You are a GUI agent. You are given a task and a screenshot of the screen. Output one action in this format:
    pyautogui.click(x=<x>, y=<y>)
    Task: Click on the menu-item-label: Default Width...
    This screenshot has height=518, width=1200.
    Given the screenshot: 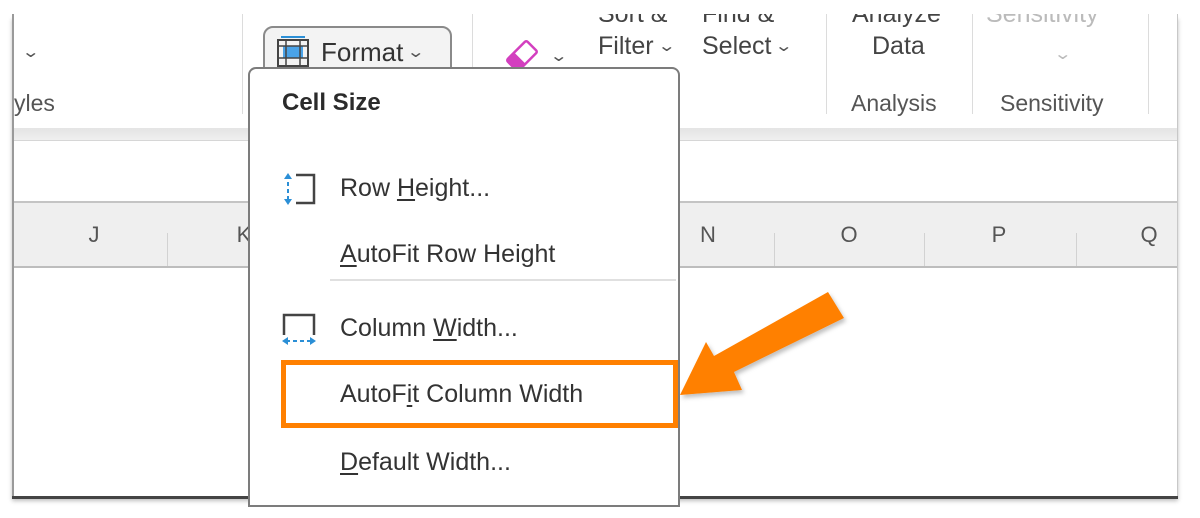 What is the action you would take?
    pyautogui.click(x=425, y=461)
    